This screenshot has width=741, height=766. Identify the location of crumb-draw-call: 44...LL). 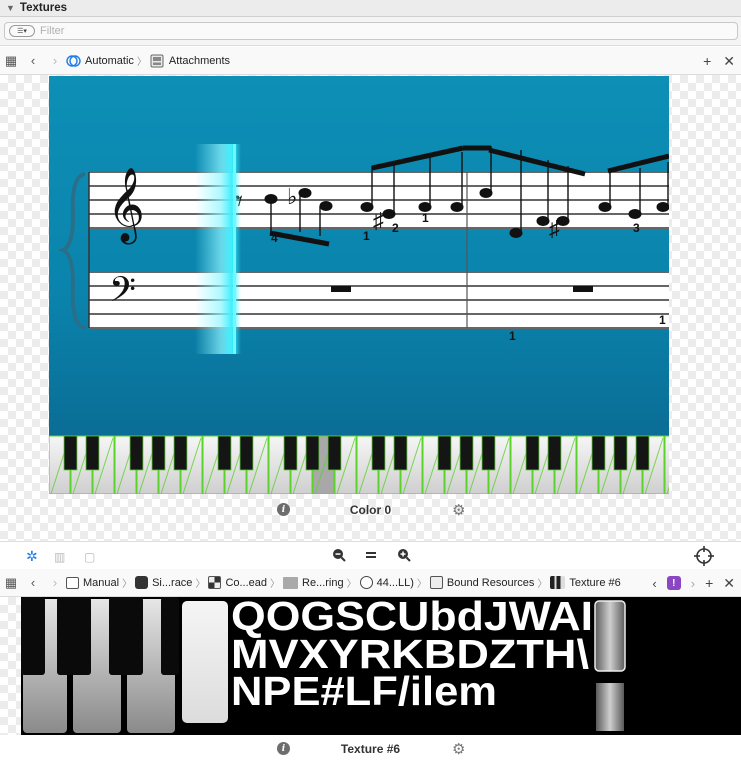
(386, 582).